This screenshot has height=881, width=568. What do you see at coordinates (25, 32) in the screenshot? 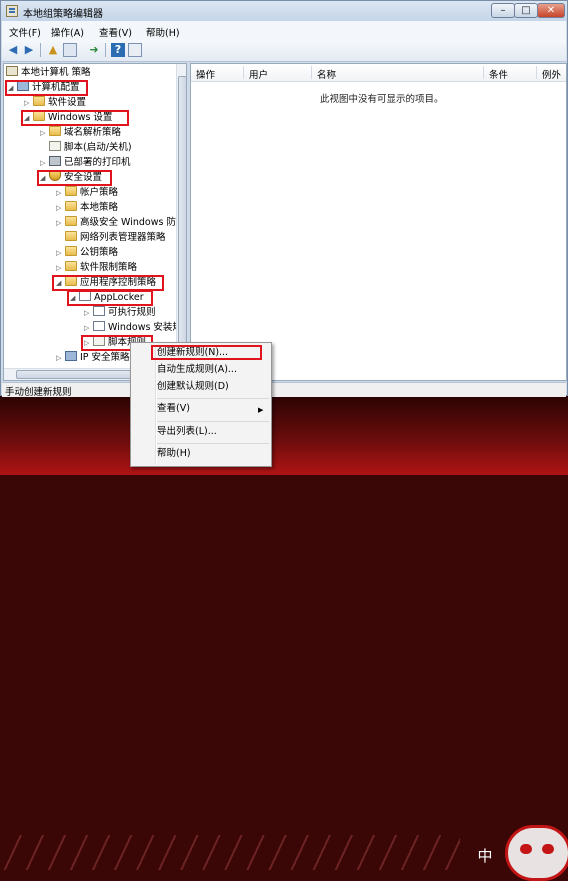
I see `menu-file: 文件(F)` at bounding box center [25, 32].